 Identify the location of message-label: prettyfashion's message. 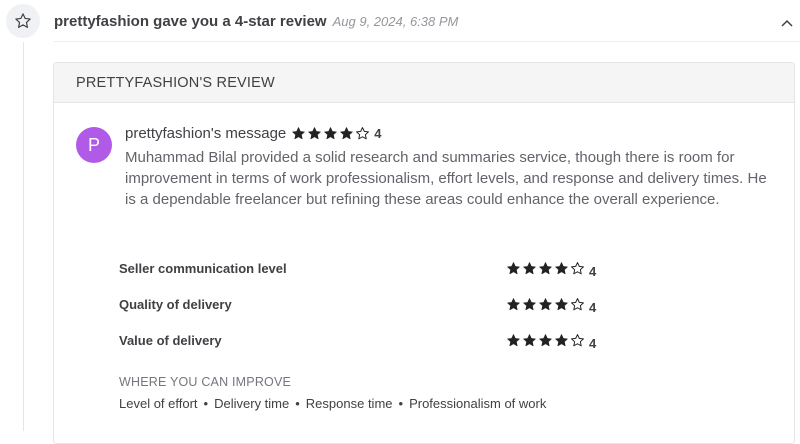
(206, 133).